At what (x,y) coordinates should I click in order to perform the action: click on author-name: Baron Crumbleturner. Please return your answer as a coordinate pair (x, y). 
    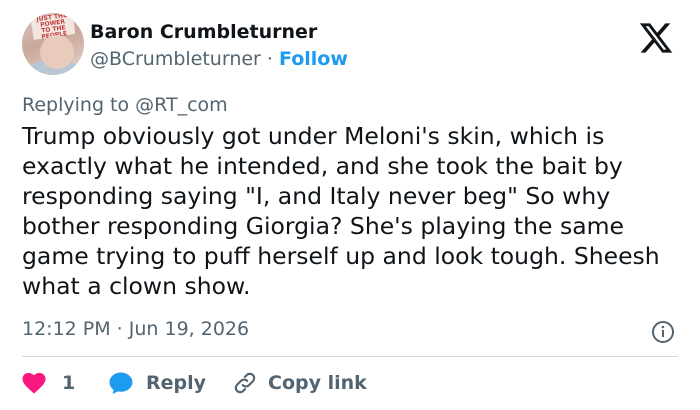
    Looking at the image, I should click on (203, 32).